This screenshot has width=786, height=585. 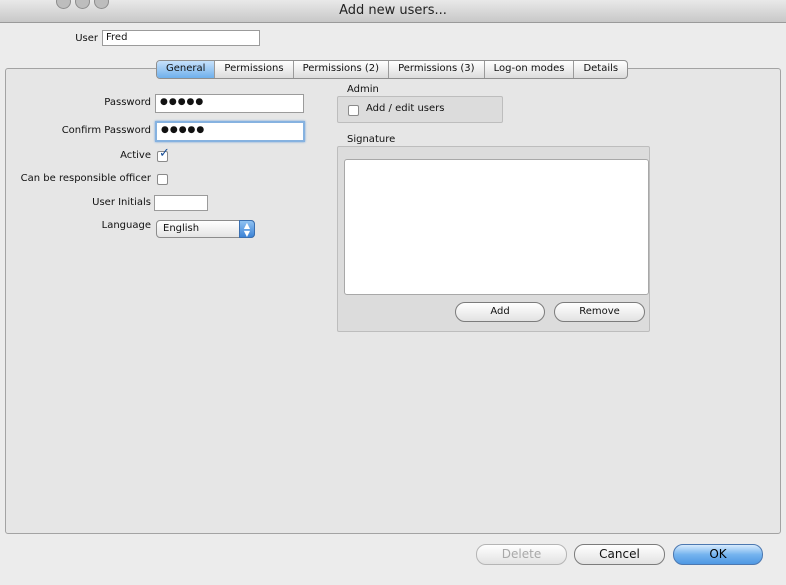 What do you see at coordinates (500, 312) in the screenshot?
I see `signature-add-button: Add` at bounding box center [500, 312].